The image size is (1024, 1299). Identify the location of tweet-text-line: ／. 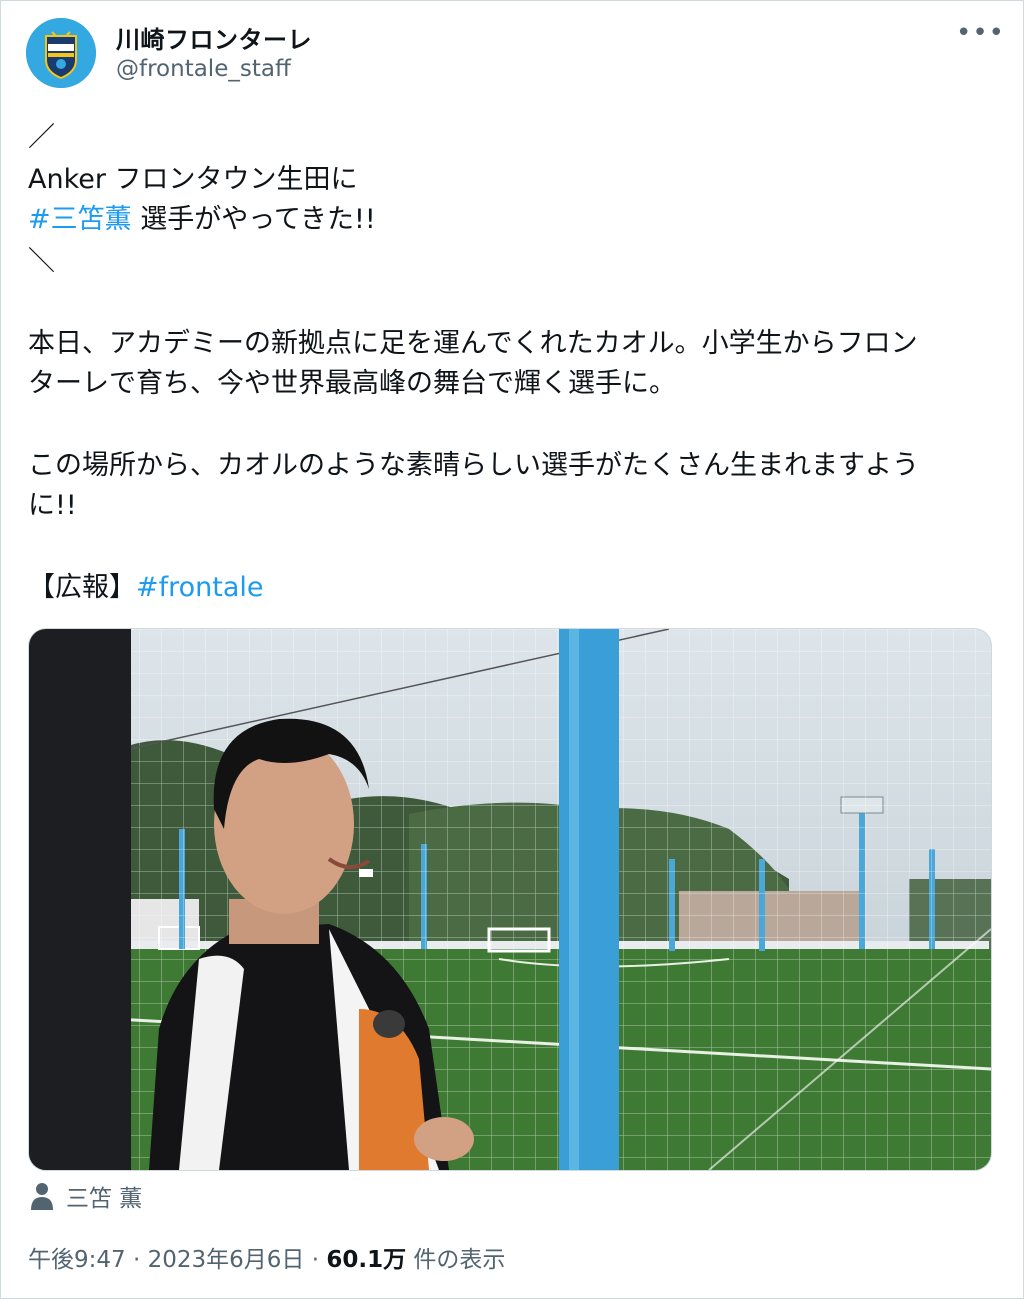
(41, 137).